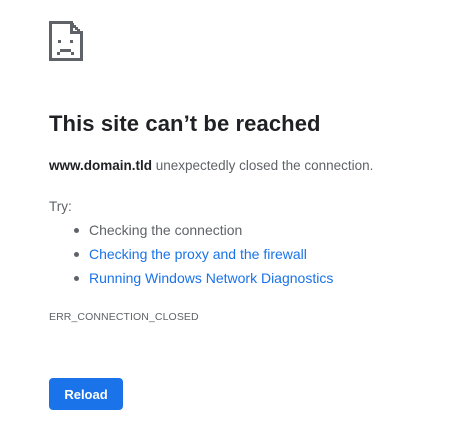  What do you see at coordinates (198, 254) in the screenshot?
I see `check-proxy-firewall-link: Checking the proxy and the firewall` at bounding box center [198, 254].